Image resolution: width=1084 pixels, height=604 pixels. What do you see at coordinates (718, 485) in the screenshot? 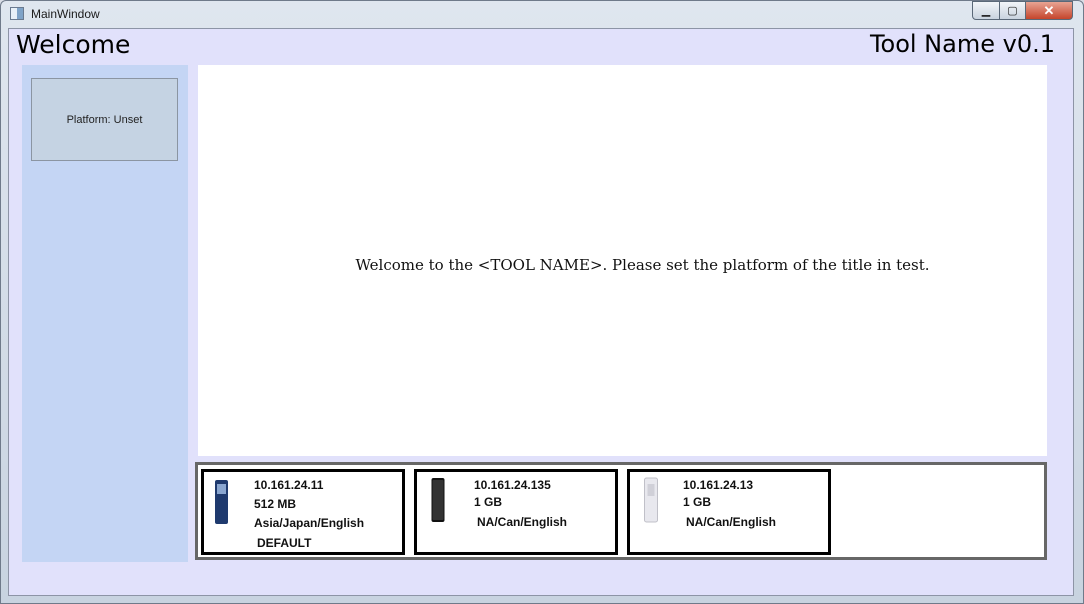
I see `device-ip: 10.161.24.13` at bounding box center [718, 485].